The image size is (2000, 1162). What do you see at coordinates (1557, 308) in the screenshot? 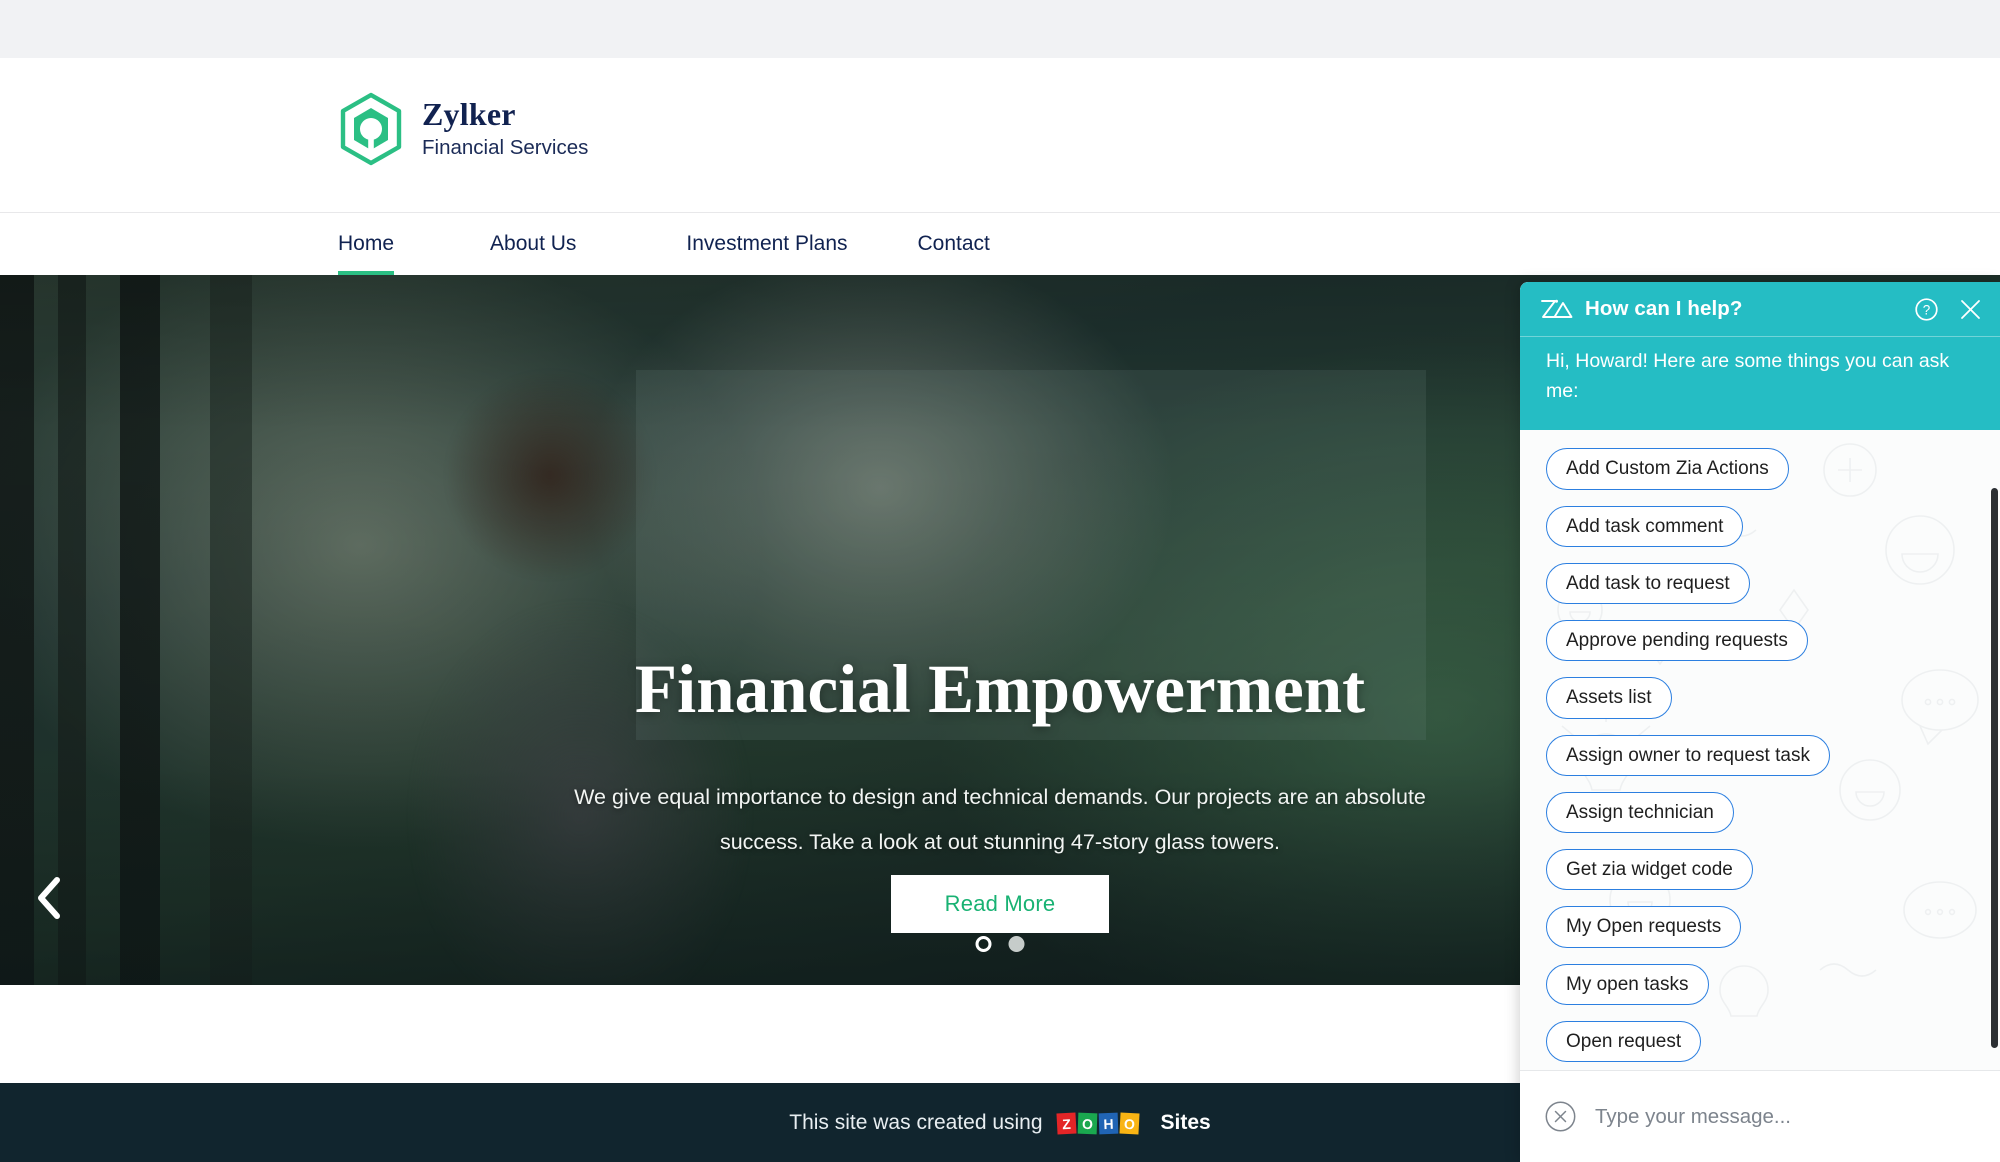
I see `zia-logo-icon` at bounding box center [1557, 308].